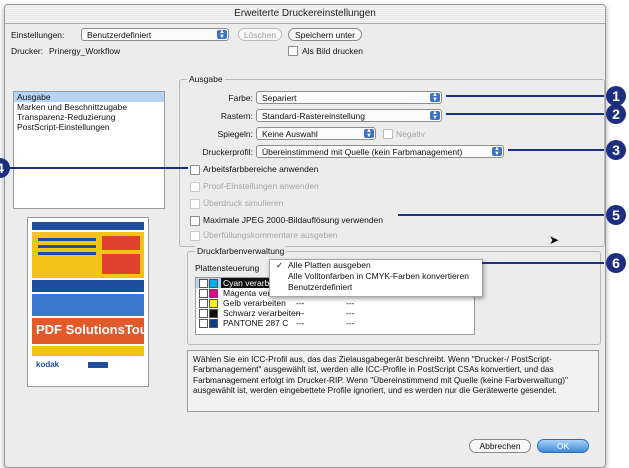 The width and height of the screenshot is (629, 468). I want to click on settings-value: Benutzerdefiniert, so click(119, 35).